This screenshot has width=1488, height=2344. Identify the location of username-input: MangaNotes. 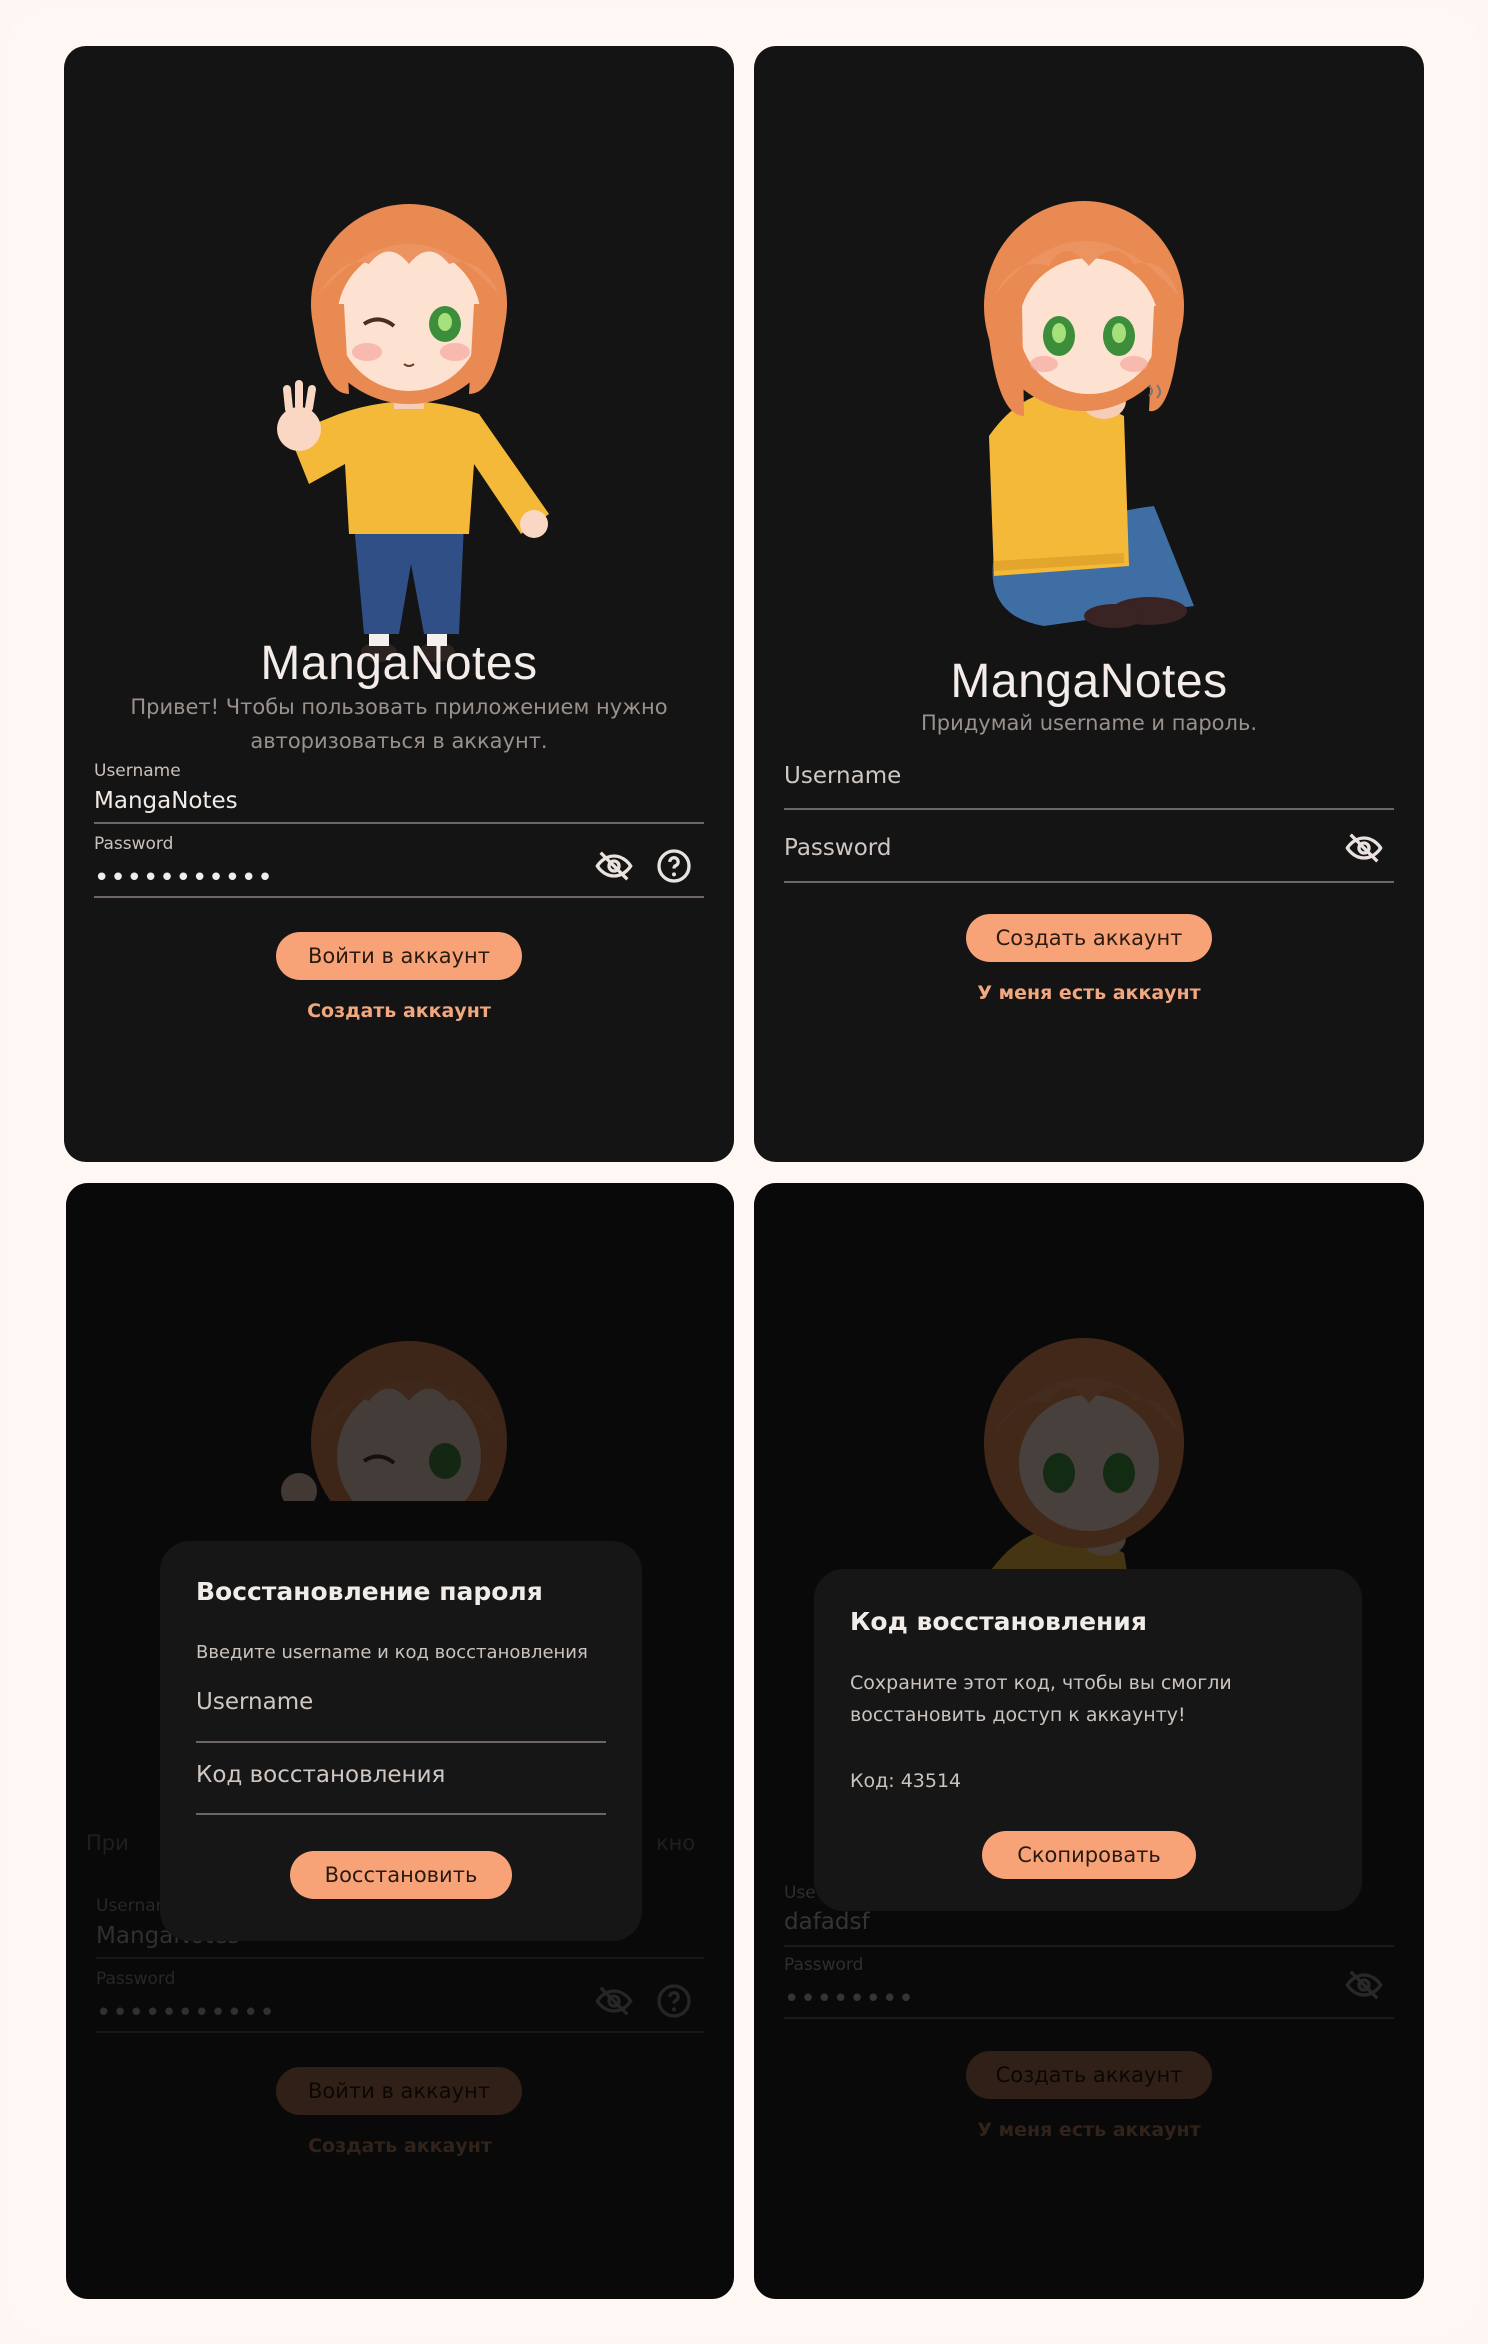
(166, 801).